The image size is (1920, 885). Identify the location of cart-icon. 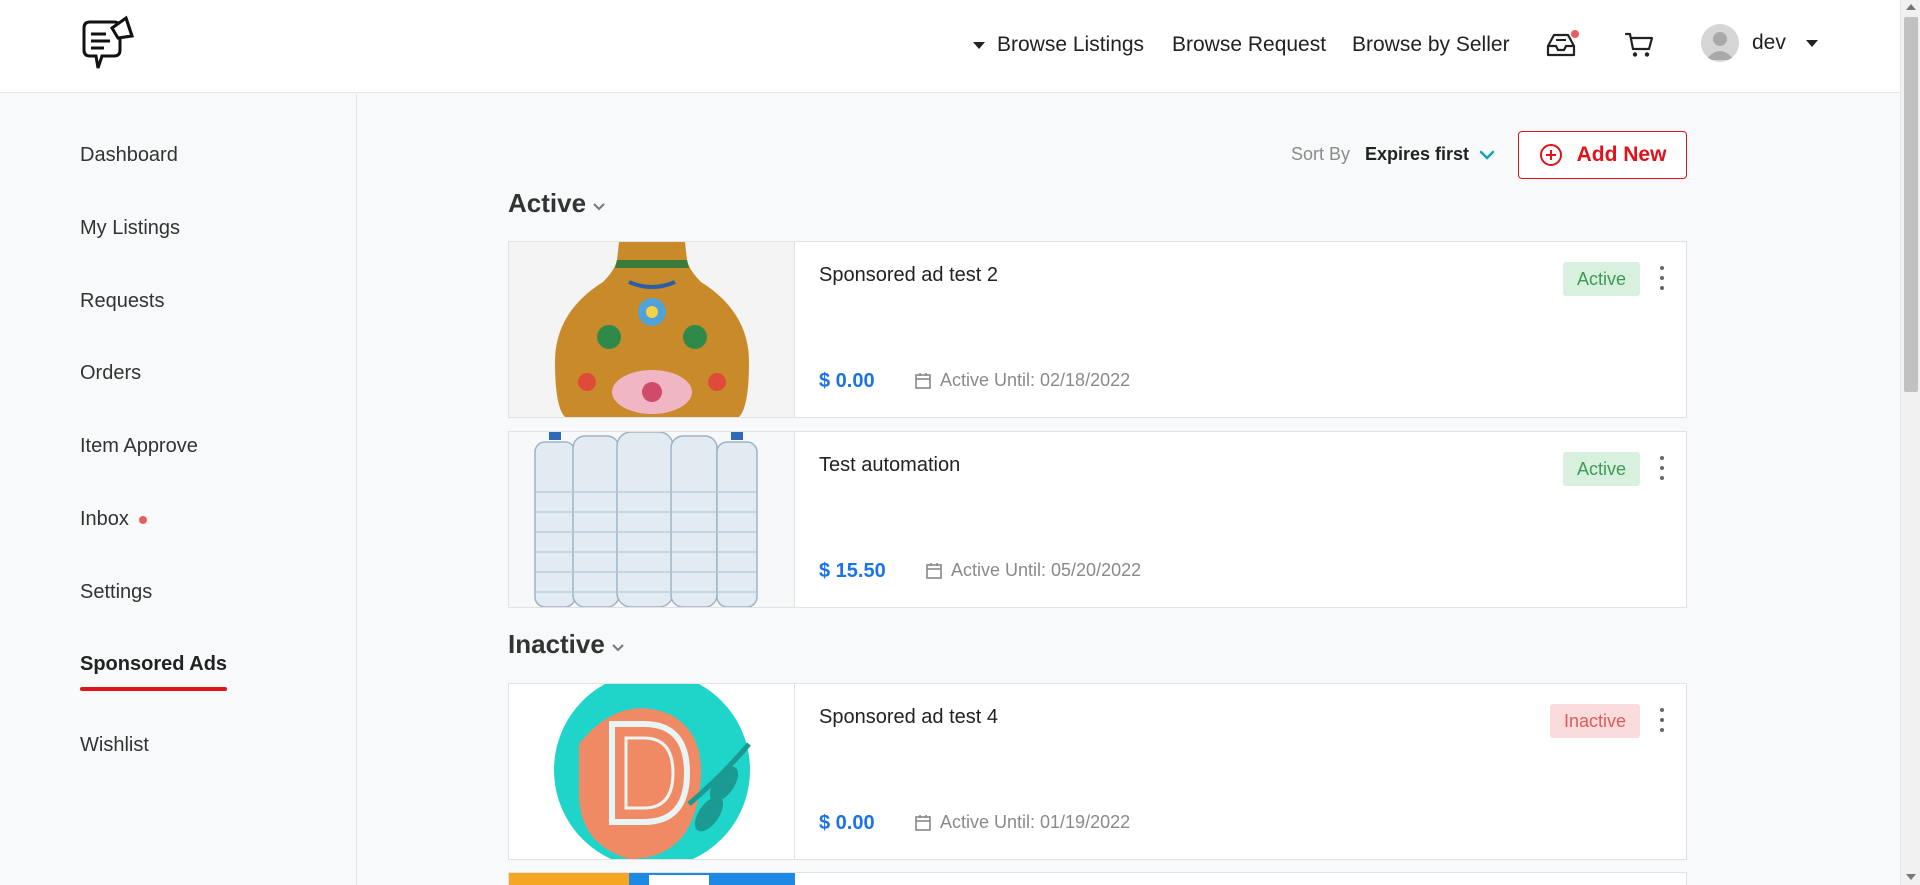
(1639, 44).